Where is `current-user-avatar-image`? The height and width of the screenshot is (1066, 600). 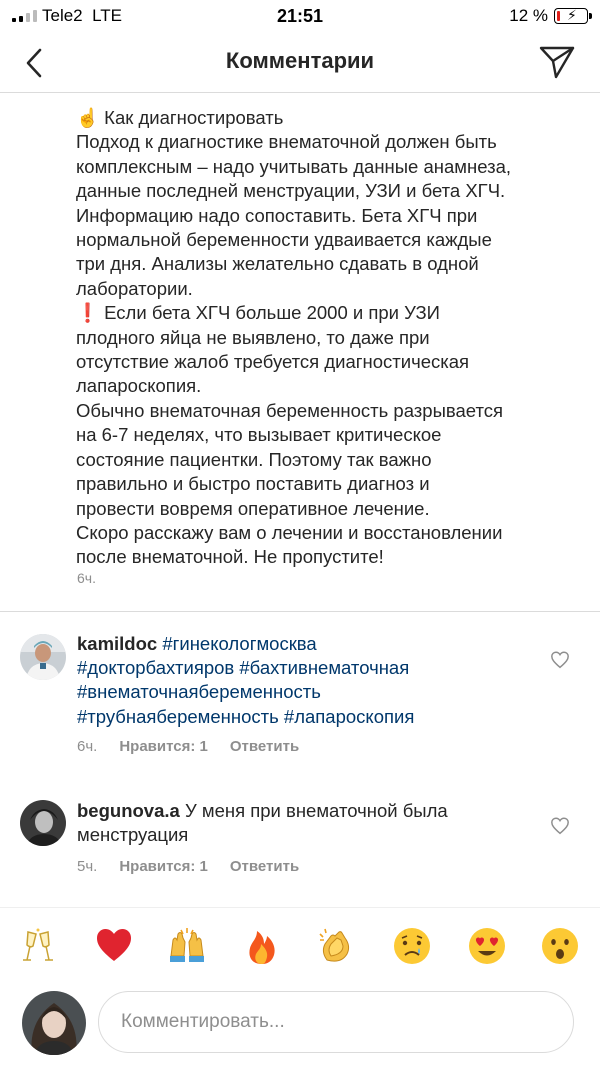 current-user-avatar-image is located at coordinates (54, 1023).